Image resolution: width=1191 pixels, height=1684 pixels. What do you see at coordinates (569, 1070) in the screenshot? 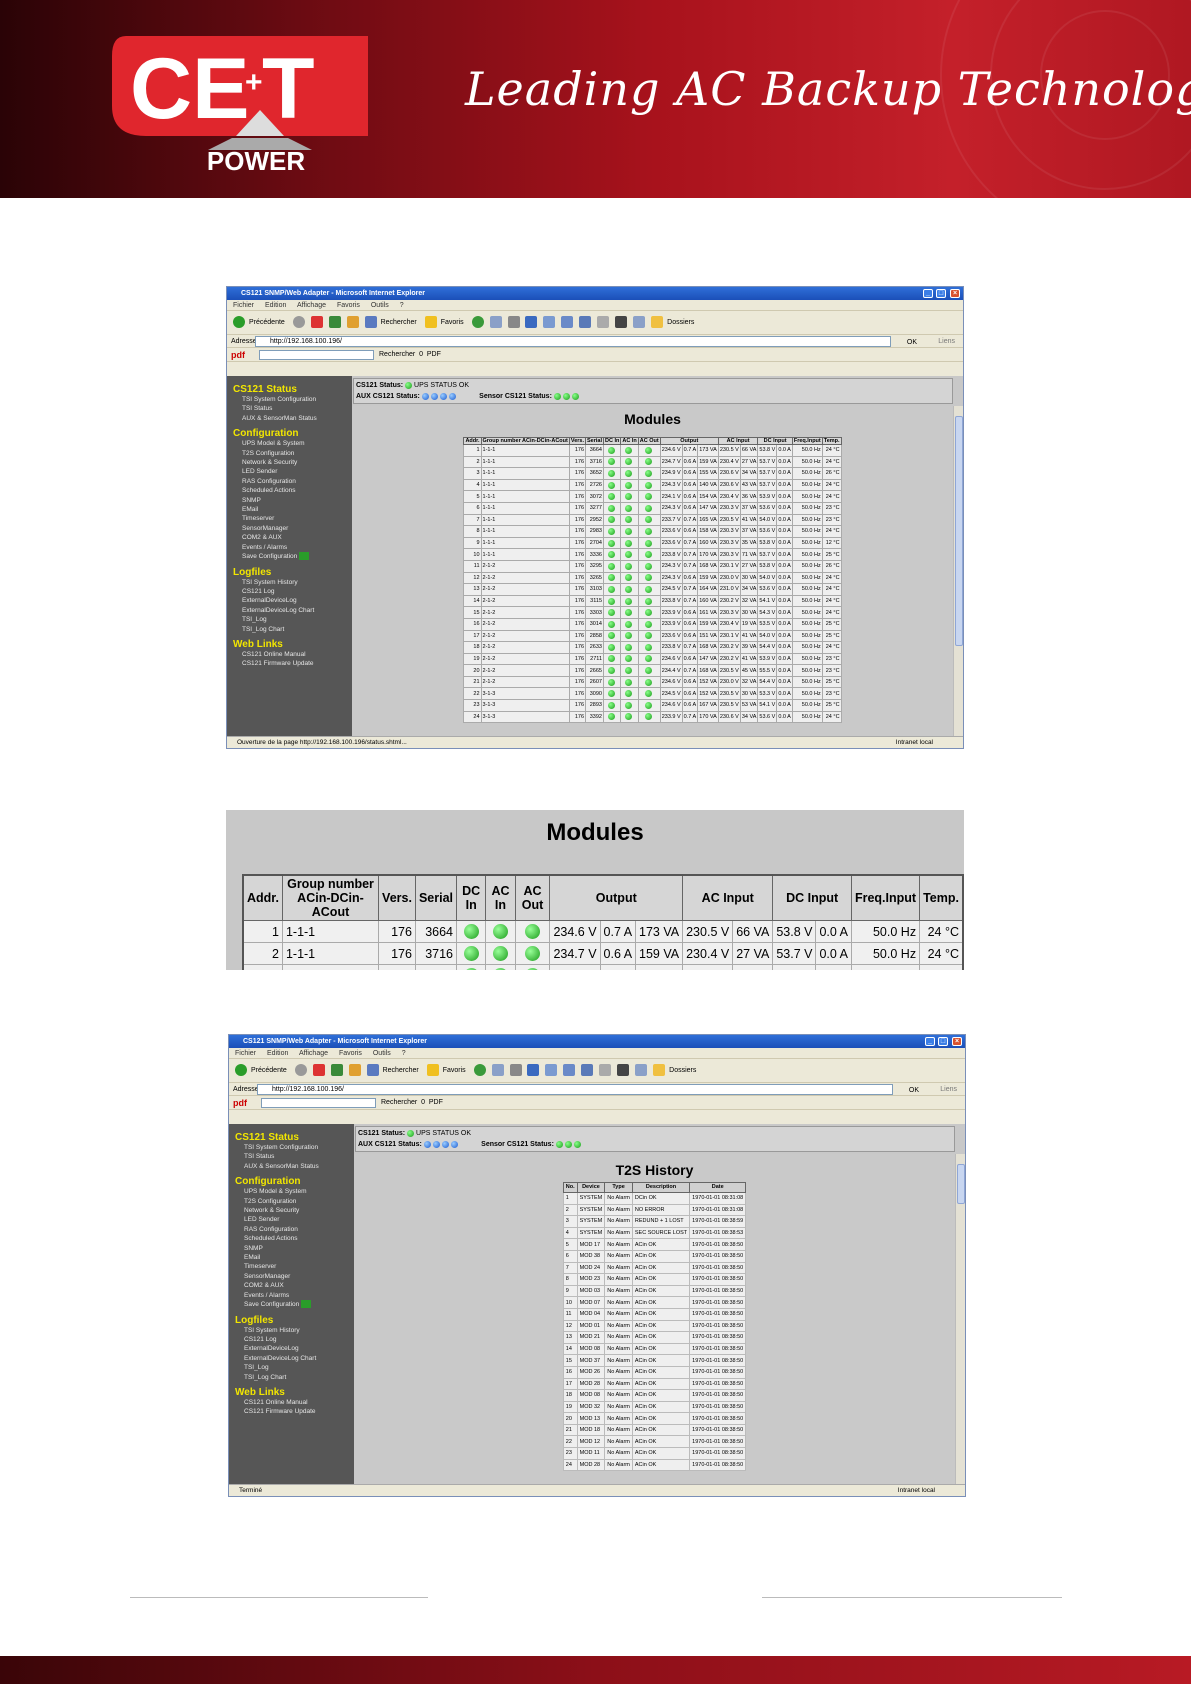
I see `edit-icon` at bounding box center [569, 1070].